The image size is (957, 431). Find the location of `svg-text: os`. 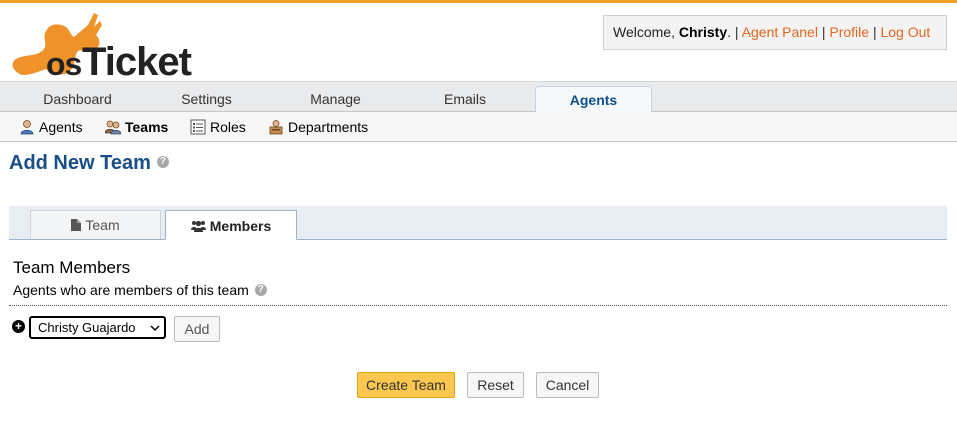

svg-text: os is located at coordinates (64, 62).